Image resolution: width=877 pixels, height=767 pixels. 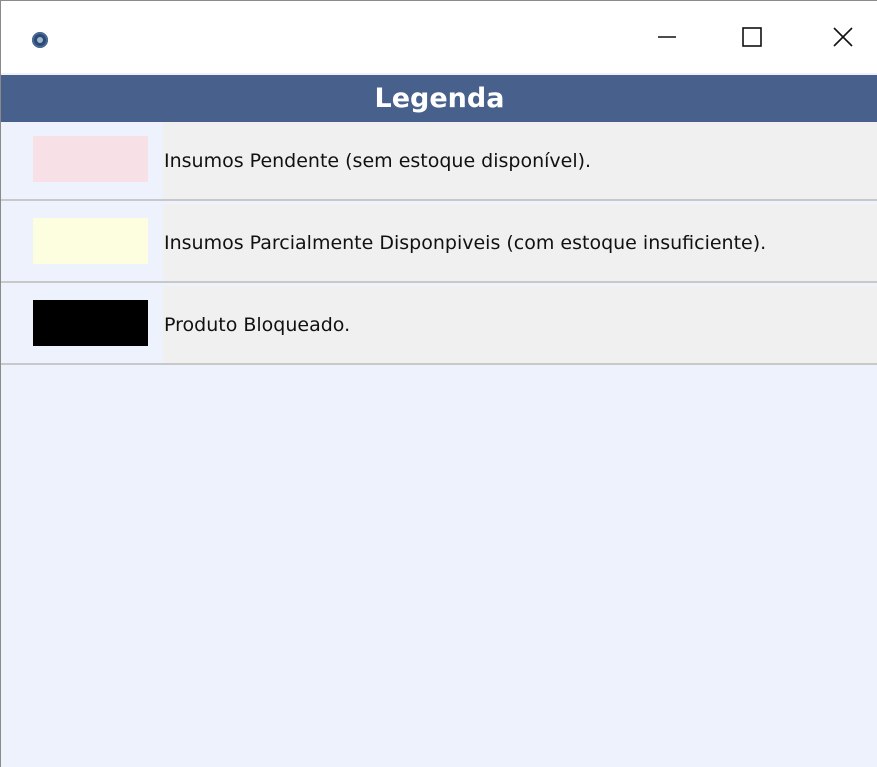 What do you see at coordinates (439, 37) in the screenshot?
I see `title-bar` at bounding box center [439, 37].